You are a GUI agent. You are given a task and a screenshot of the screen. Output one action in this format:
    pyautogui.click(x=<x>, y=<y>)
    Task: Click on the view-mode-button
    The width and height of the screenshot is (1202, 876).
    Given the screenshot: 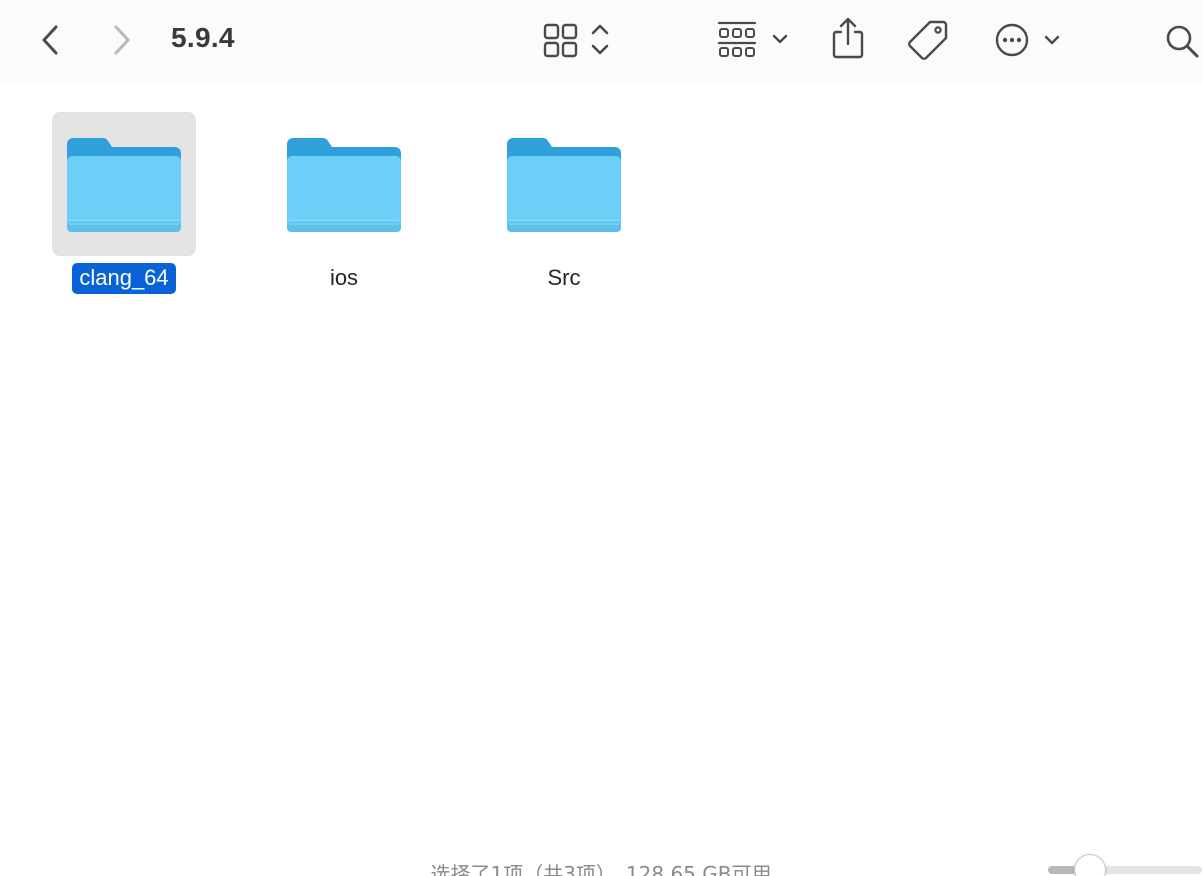 What is the action you would take?
    pyautogui.click(x=578, y=40)
    